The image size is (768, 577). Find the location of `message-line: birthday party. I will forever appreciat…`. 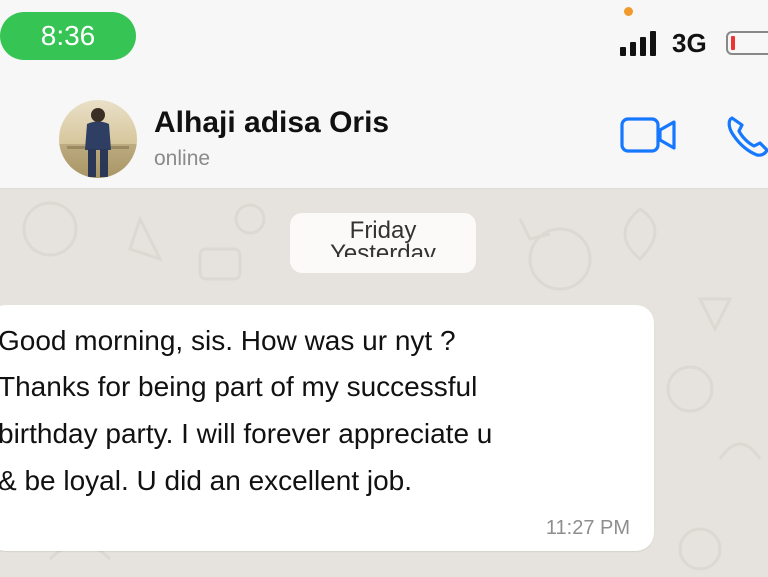

message-line: birthday party. I will forever appreciat… is located at coordinates (246, 433).